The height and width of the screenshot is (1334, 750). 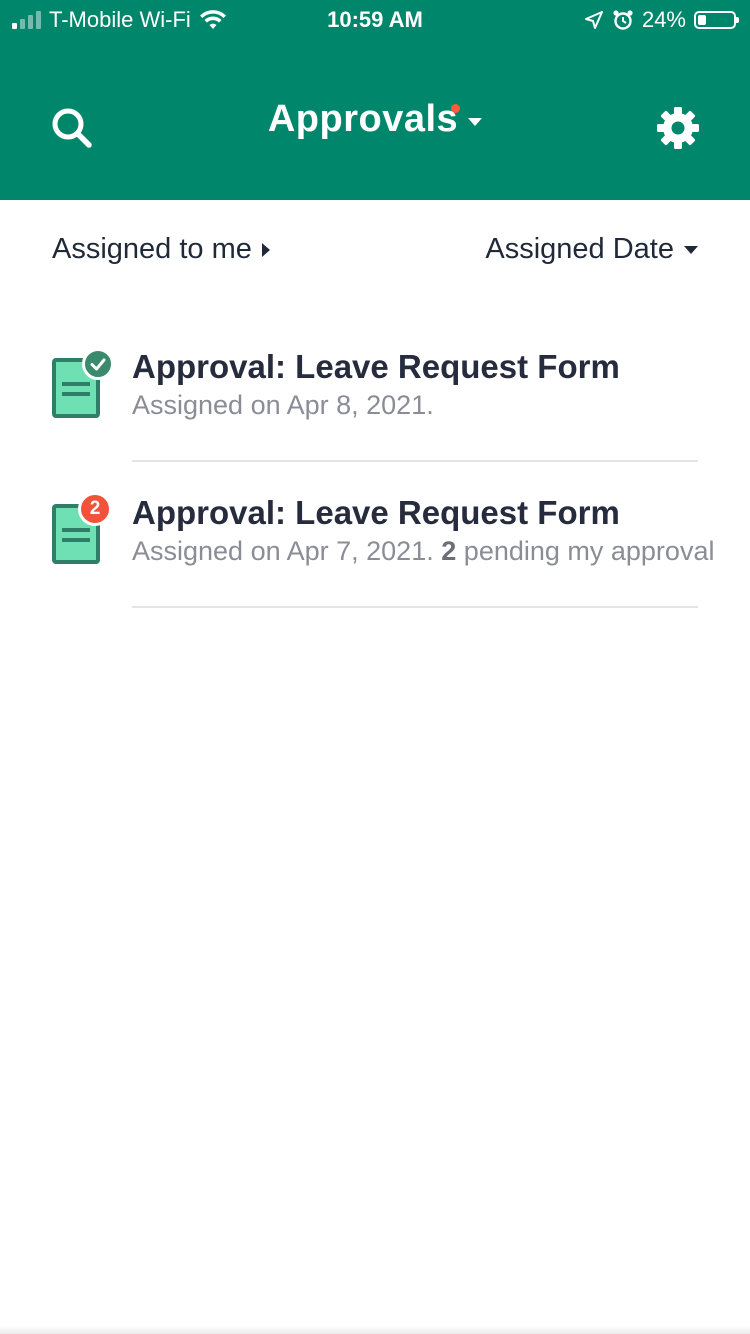 I want to click on assigned-to-me-filter: Assigned to me, so click(x=161, y=249).